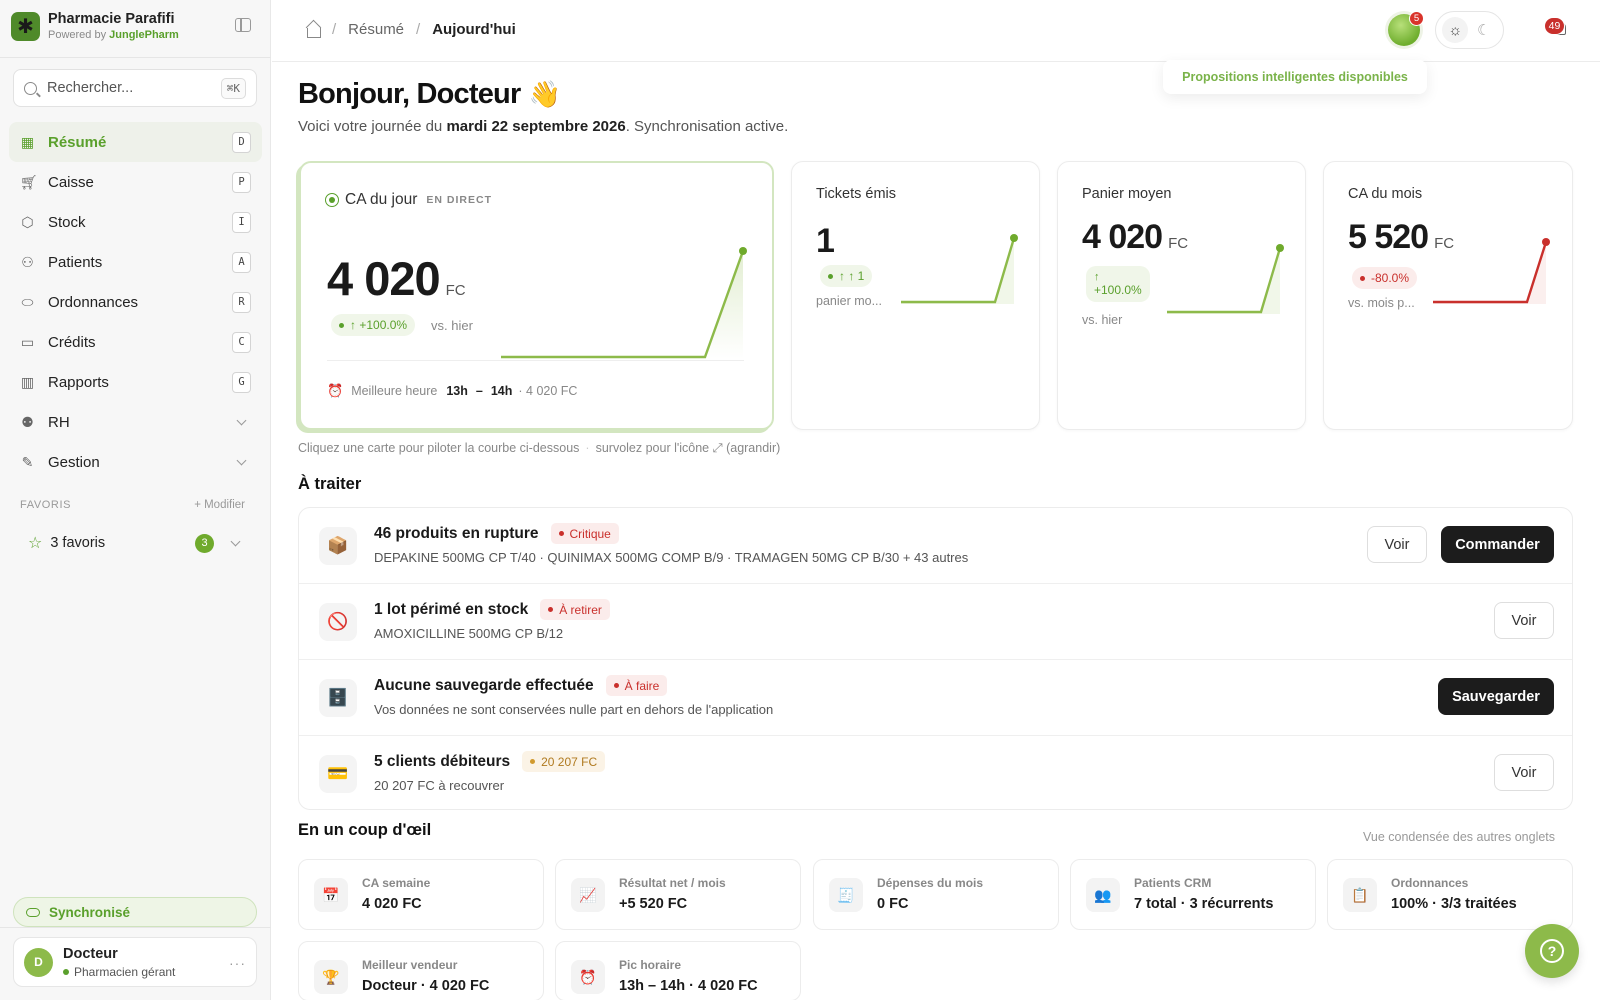 The width and height of the screenshot is (1600, 1000). I want to click on tile-label: CA semaine, so click(396, 883).